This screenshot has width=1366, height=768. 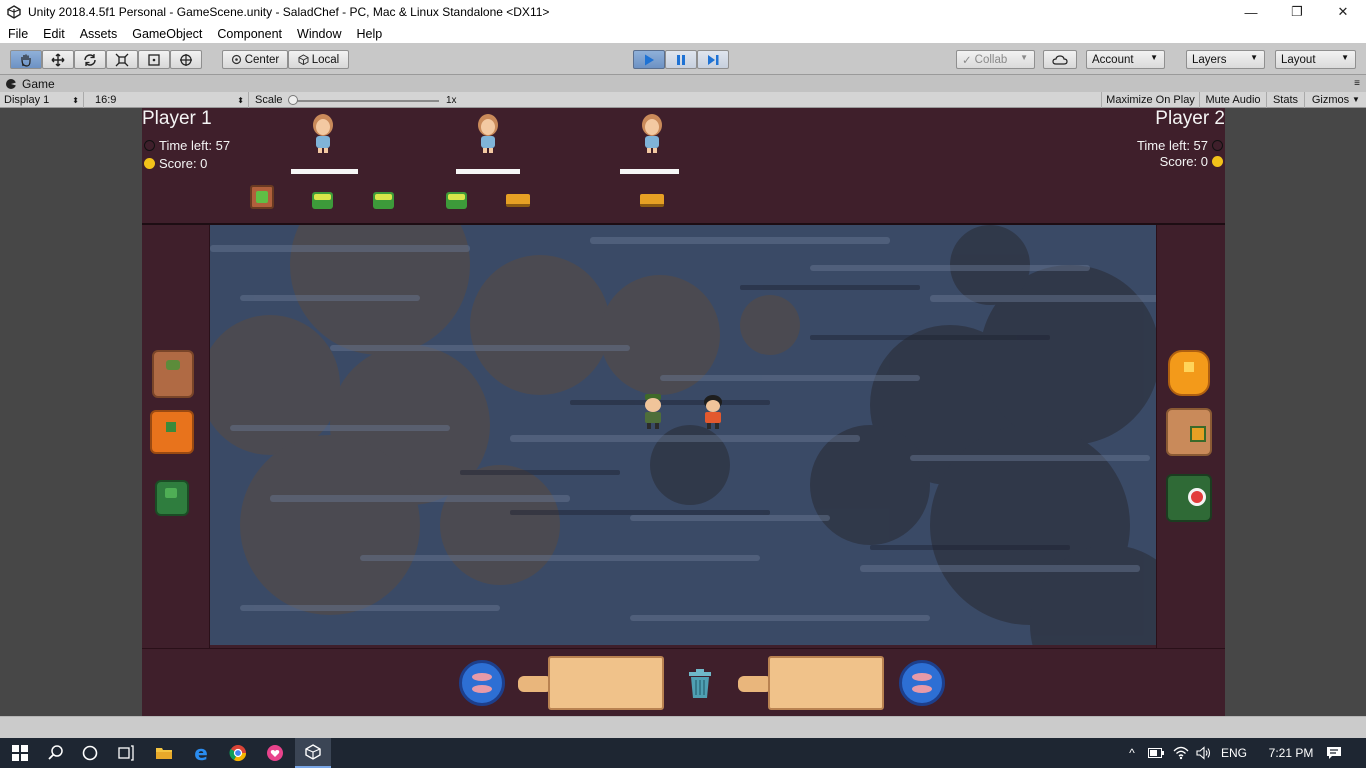 I want to click on rotate-tool-button, so click(x=90, y=59).